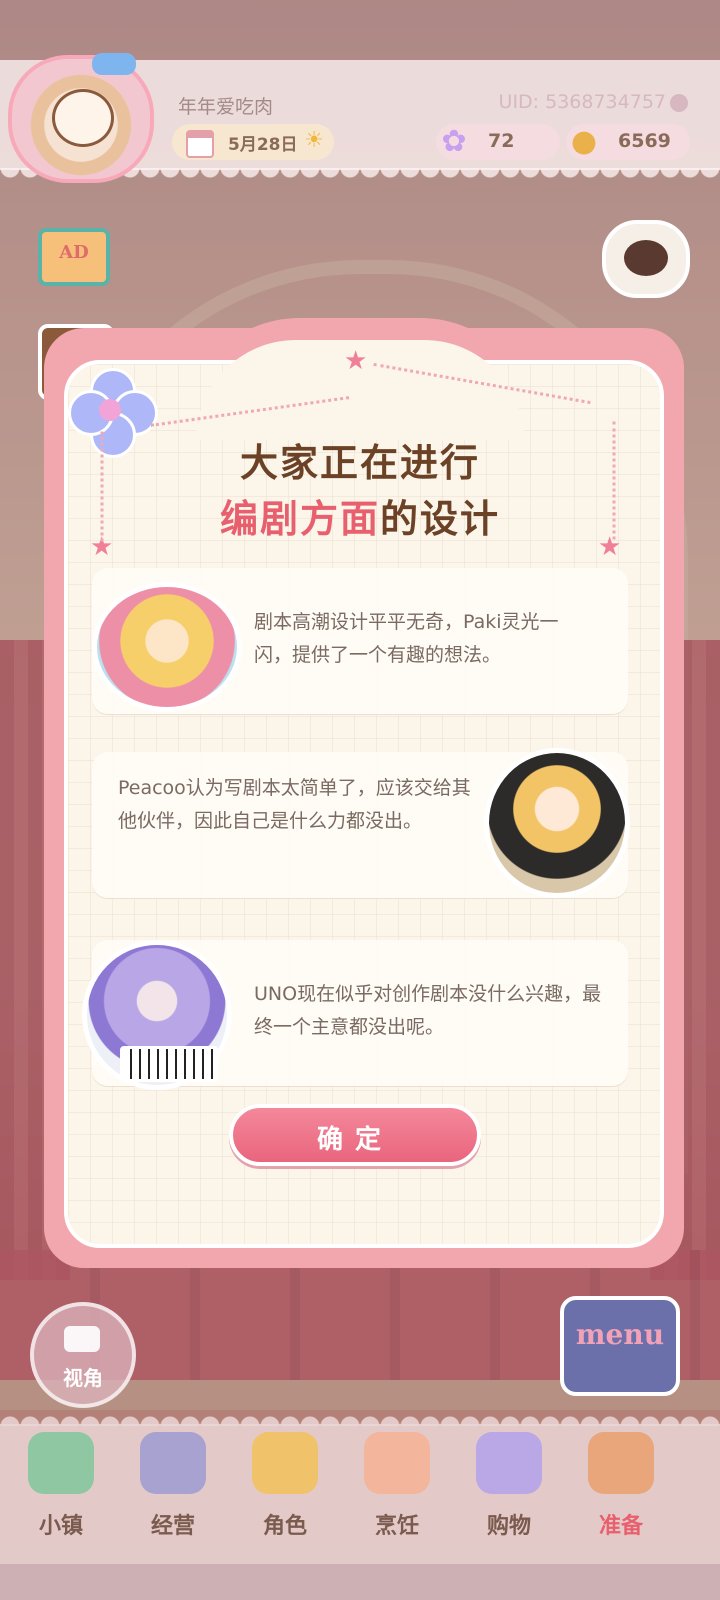  I want to click on confirm-button: 确定, so click(355, 1135).